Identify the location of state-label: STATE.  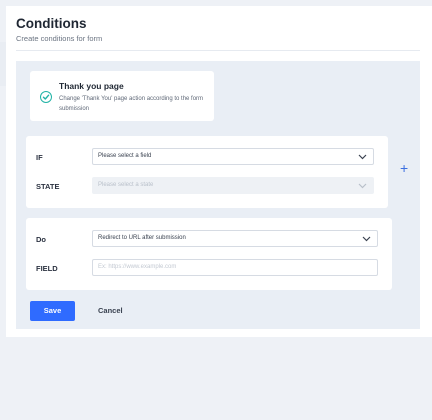
(48, 186).